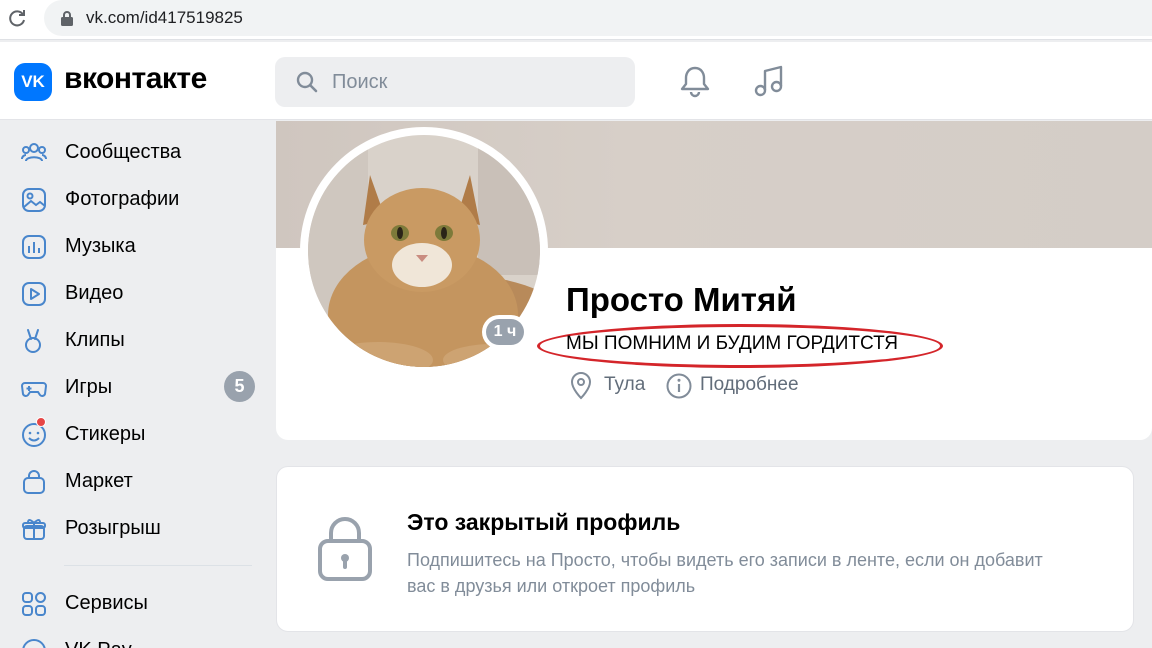 The height and width of the screenshot is (648, 1152). Describe the element at coordinates (34, 482) in the screenshot. I see `market-icon` at that location.